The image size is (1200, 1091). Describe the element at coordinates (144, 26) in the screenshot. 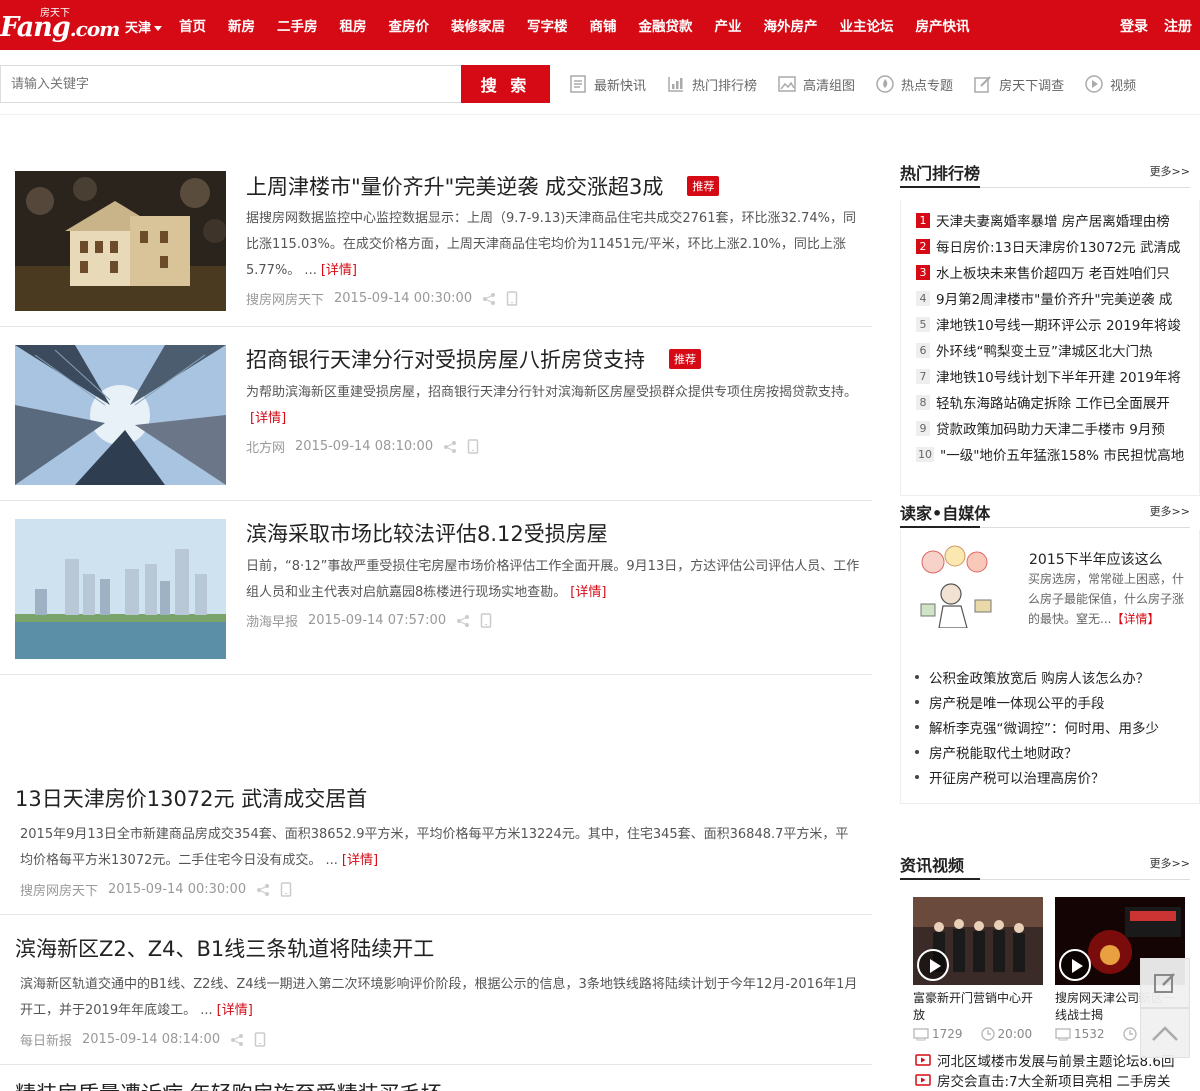

I see `city-selector: 天津` at that location.